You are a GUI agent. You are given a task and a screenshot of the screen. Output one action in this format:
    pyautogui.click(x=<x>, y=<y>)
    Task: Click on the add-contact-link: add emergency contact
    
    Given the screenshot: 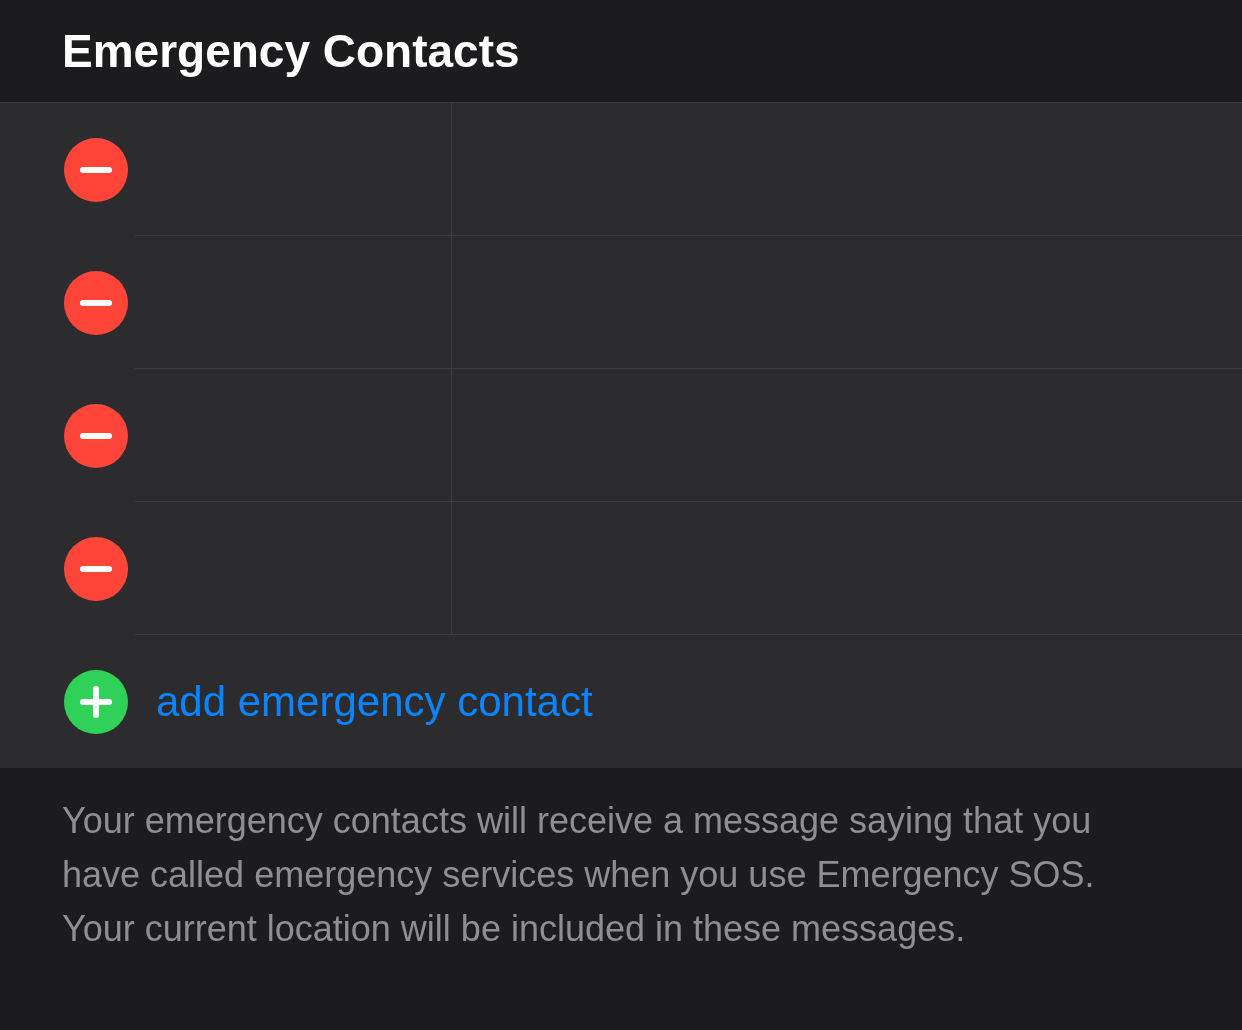 What is the action you would take?
    pyautogui.click(x=374, y=701)
    